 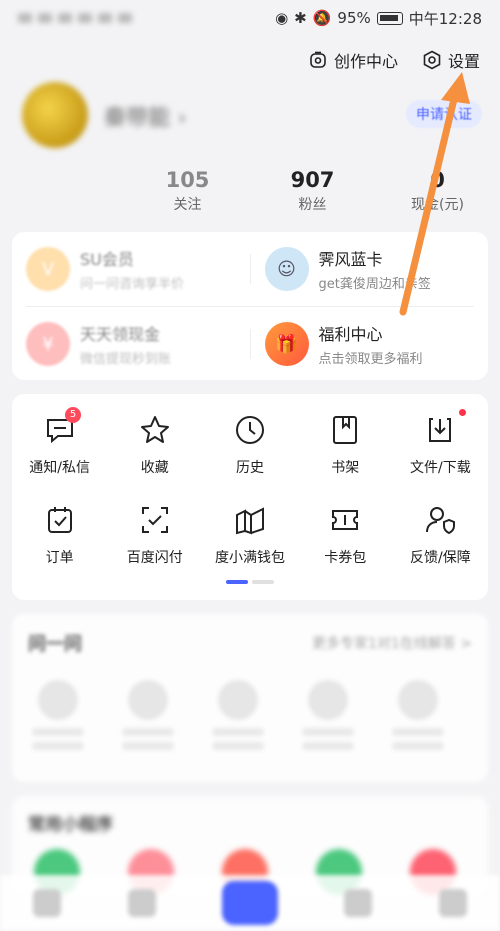 What do you see at coordinates (55, 644) in the screenshot?
I see `ask-title: 问一问` at bounding box center [55, 644].